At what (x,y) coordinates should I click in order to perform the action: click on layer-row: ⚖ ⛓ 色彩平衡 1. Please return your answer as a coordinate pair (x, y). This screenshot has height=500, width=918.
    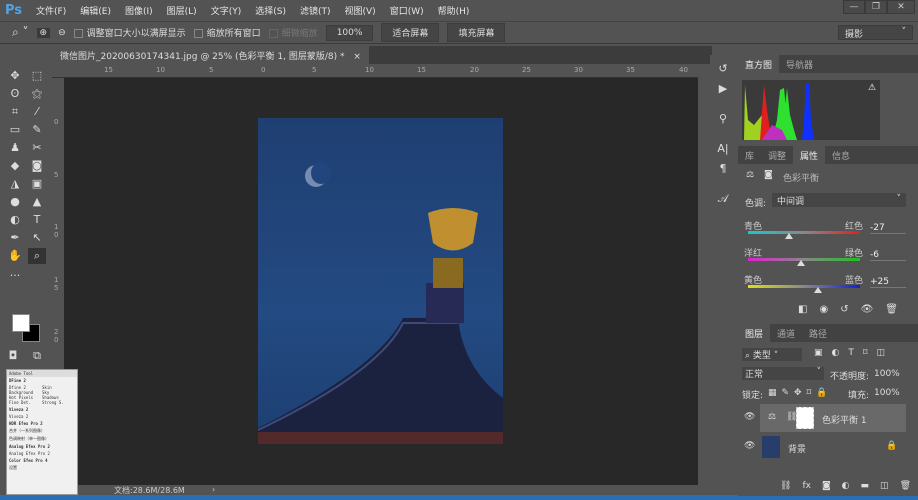
    Looking at the image, I should click on (833, 418).